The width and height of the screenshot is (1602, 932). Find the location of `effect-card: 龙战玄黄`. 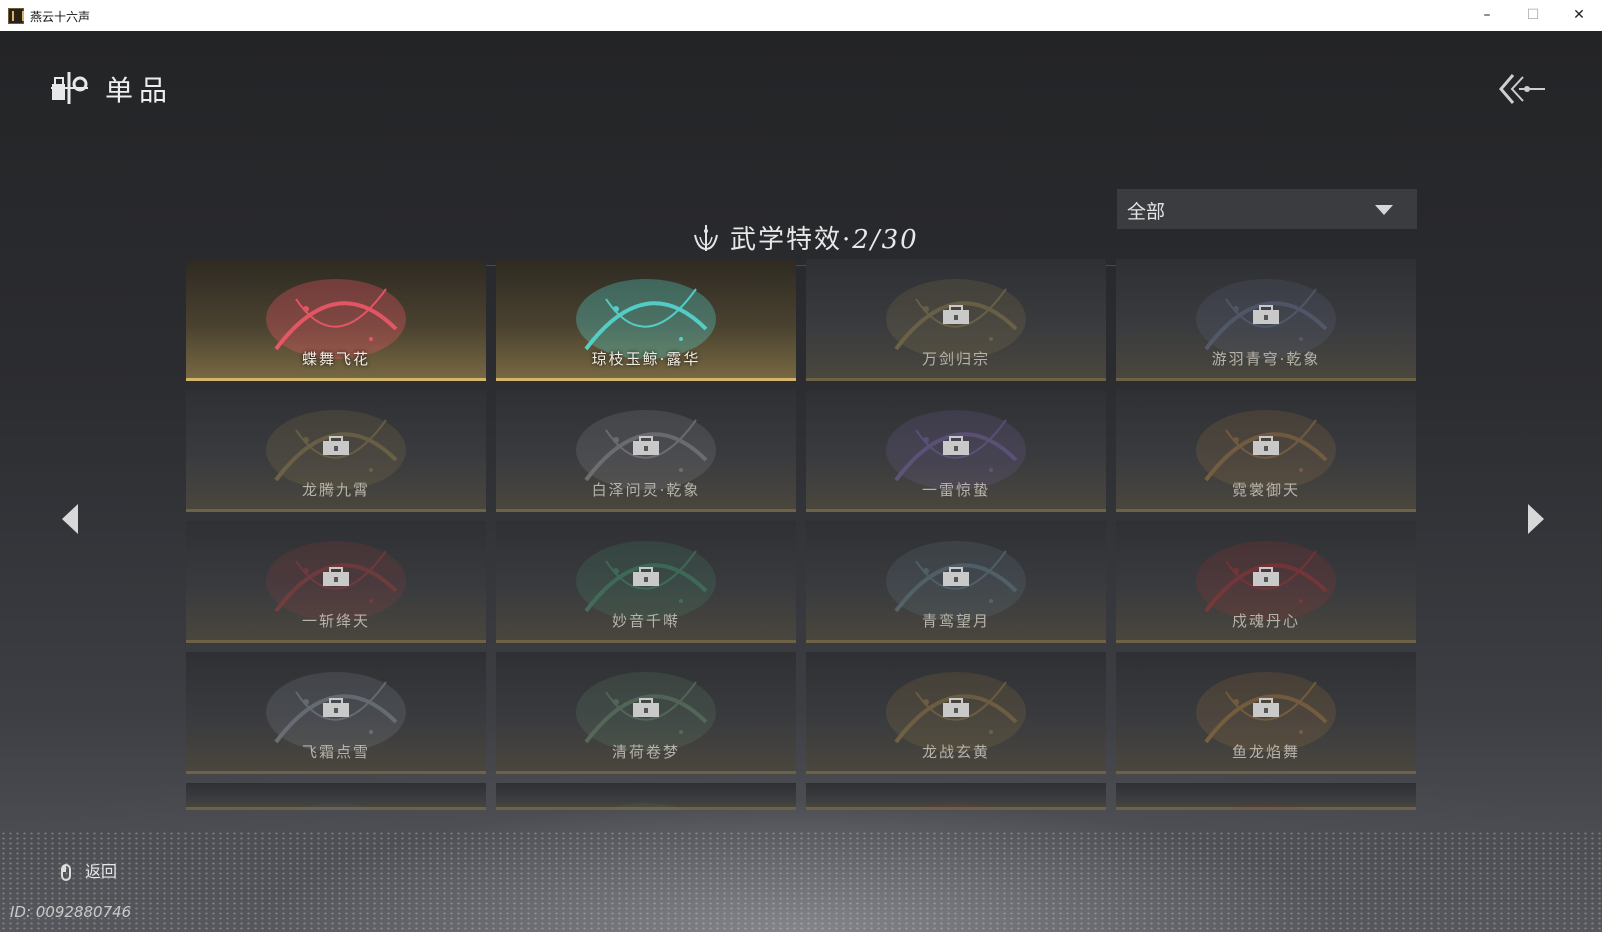

effect-card: 龙战玄黄 is located at coordinates (956, 713).